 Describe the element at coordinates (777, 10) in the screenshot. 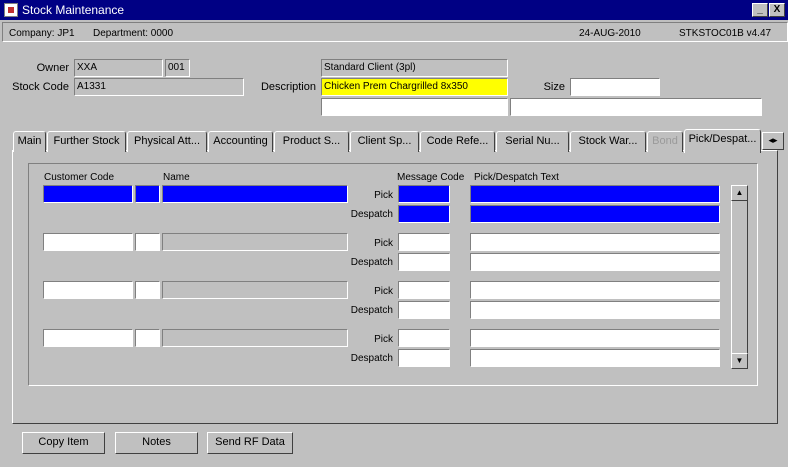

I see `close-button: X` at that location.